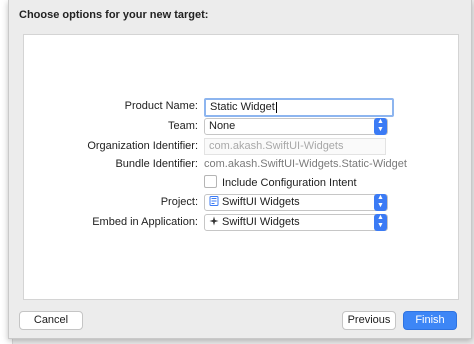 The image size is (474, 344). What do you see at coordinates (210, 181) in the screenshot?
I see `include-configuration-intent-checkbox` at bounding box center [210, 181].